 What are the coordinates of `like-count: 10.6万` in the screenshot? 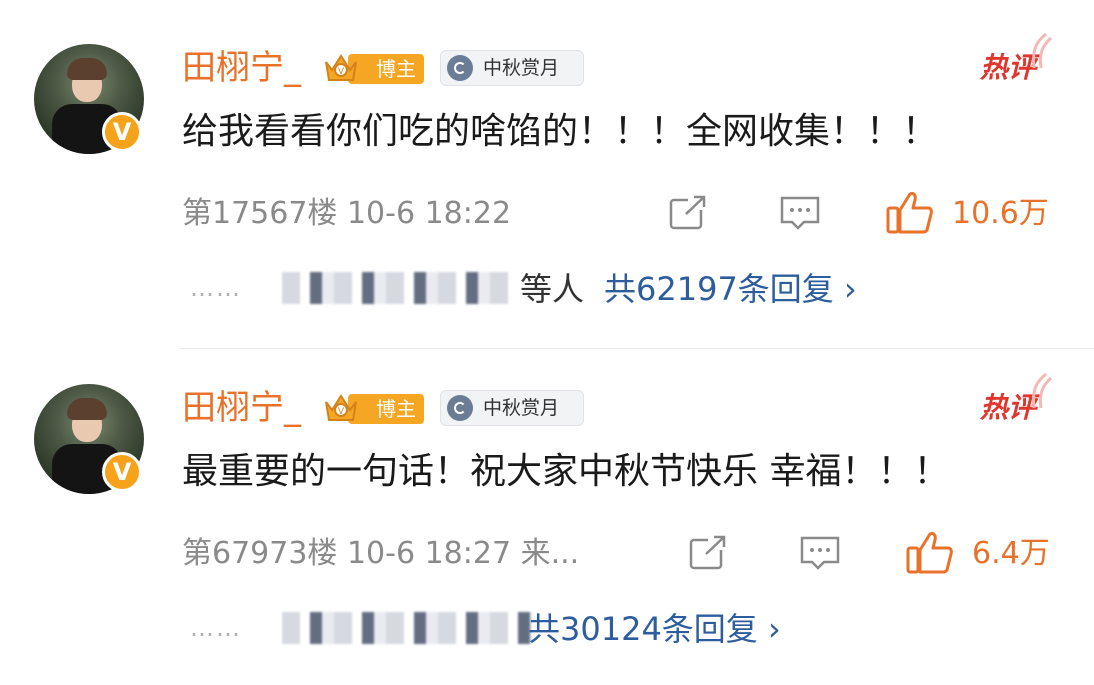 It's located at (1000, 214).